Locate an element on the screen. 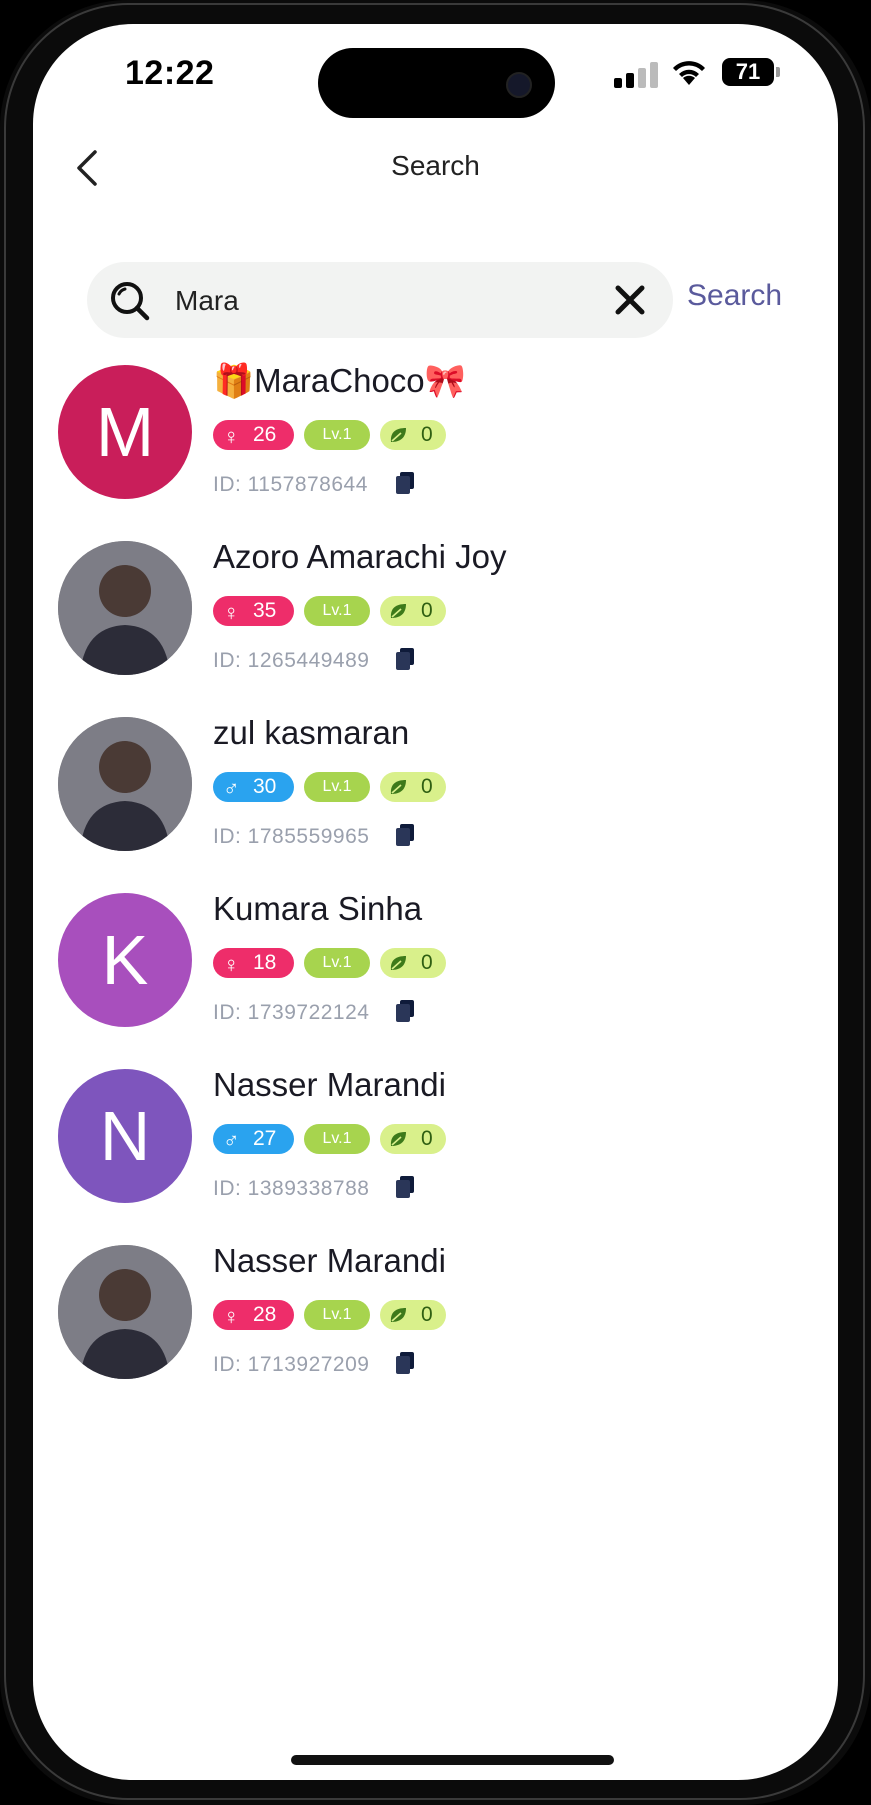 The width and height of the screenshot is (871, 1805). avatar: N is located at coordinates (125, 1136).